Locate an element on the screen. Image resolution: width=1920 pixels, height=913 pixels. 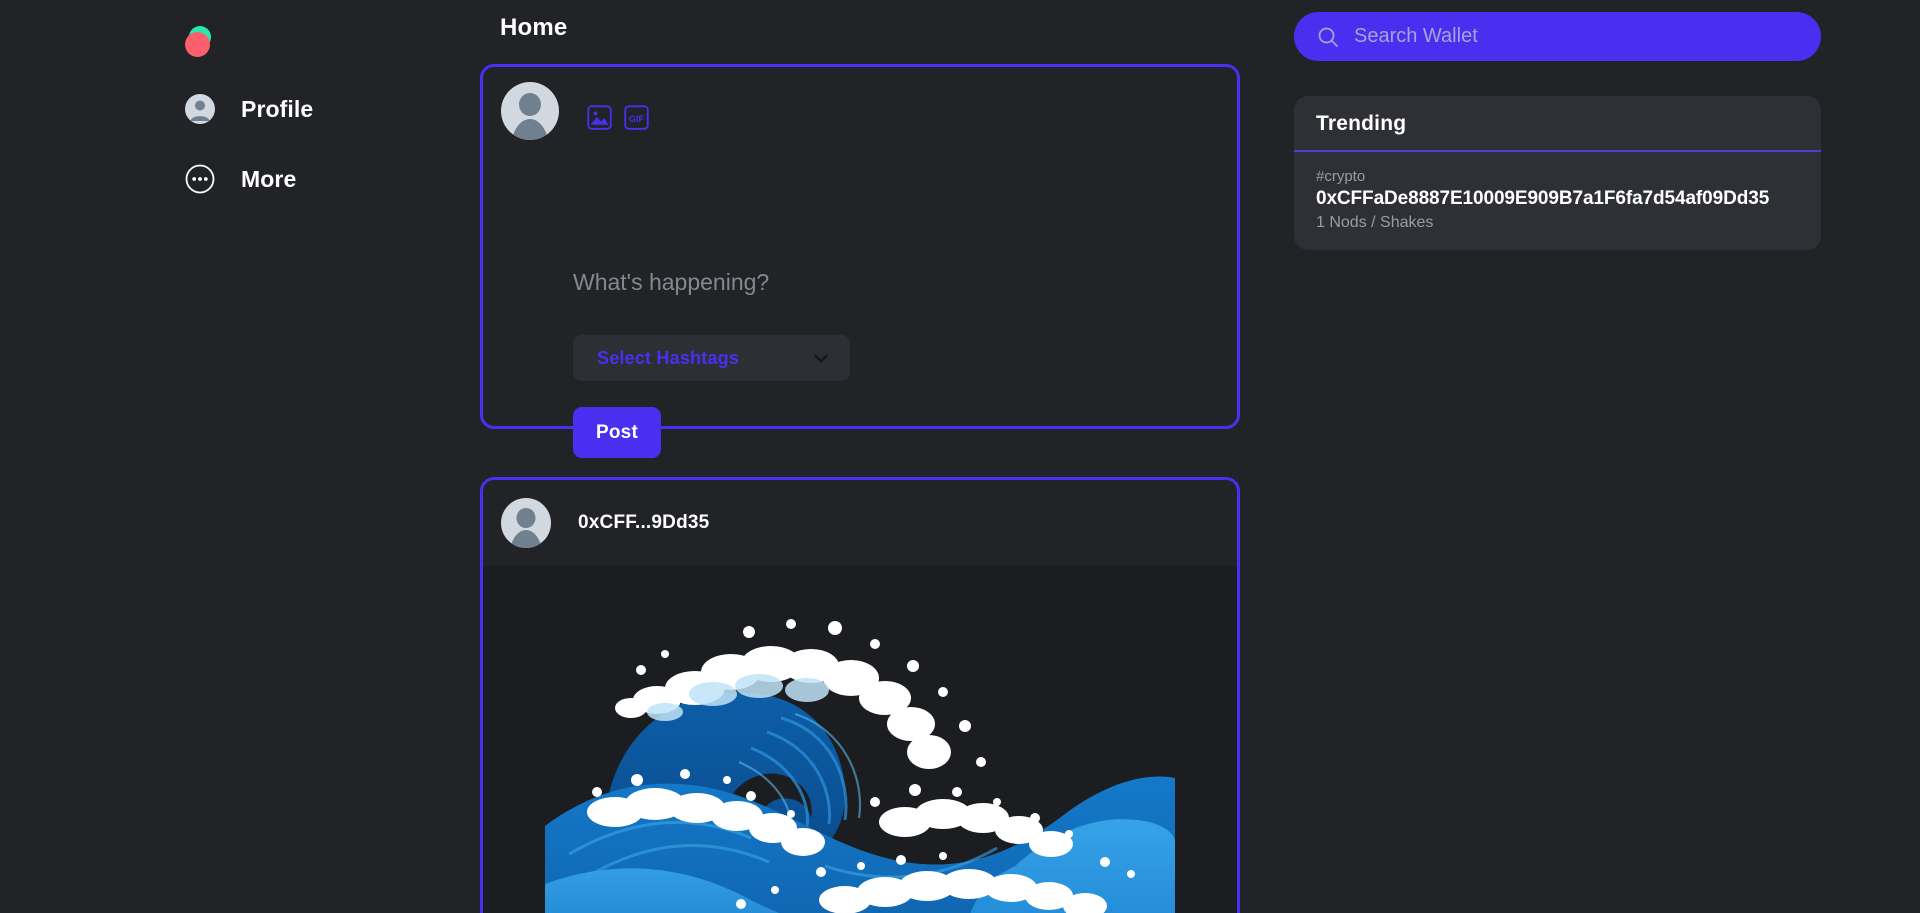
image-icon is located at coordinates (599, 117).